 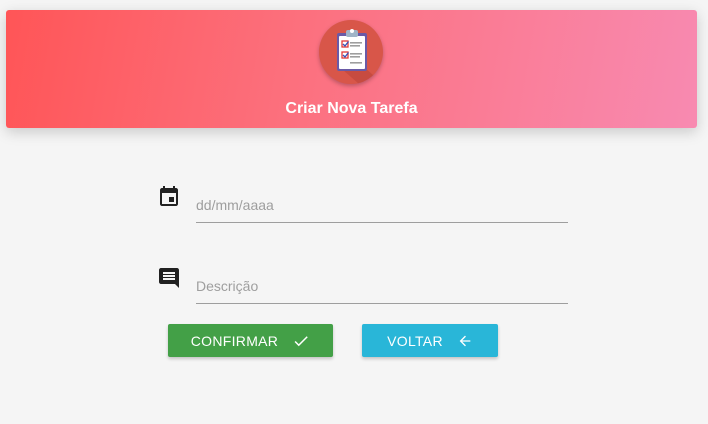 I want to click on check-icon, so click(x=301, y=341).